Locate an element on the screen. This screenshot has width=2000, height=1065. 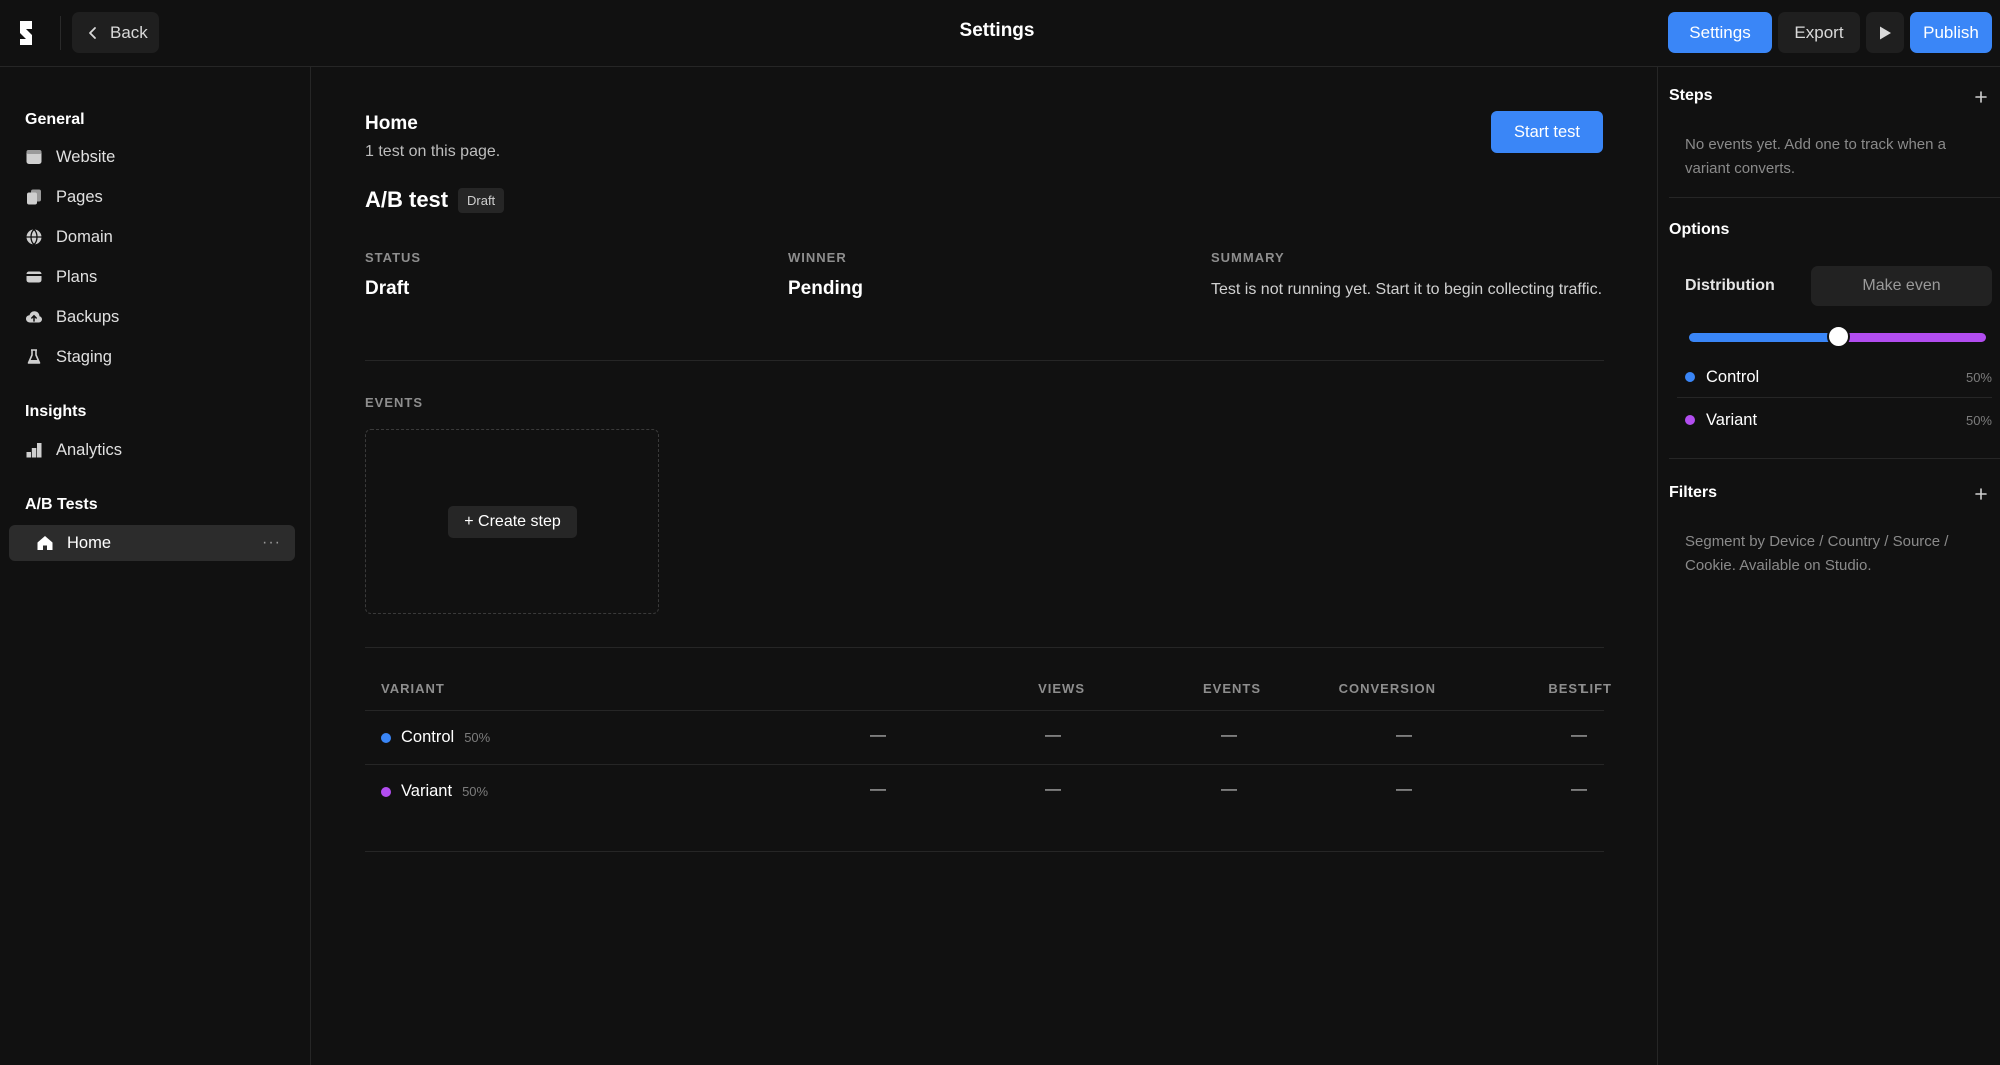
events-label: EVENTS is located at coordinates (394, 402).